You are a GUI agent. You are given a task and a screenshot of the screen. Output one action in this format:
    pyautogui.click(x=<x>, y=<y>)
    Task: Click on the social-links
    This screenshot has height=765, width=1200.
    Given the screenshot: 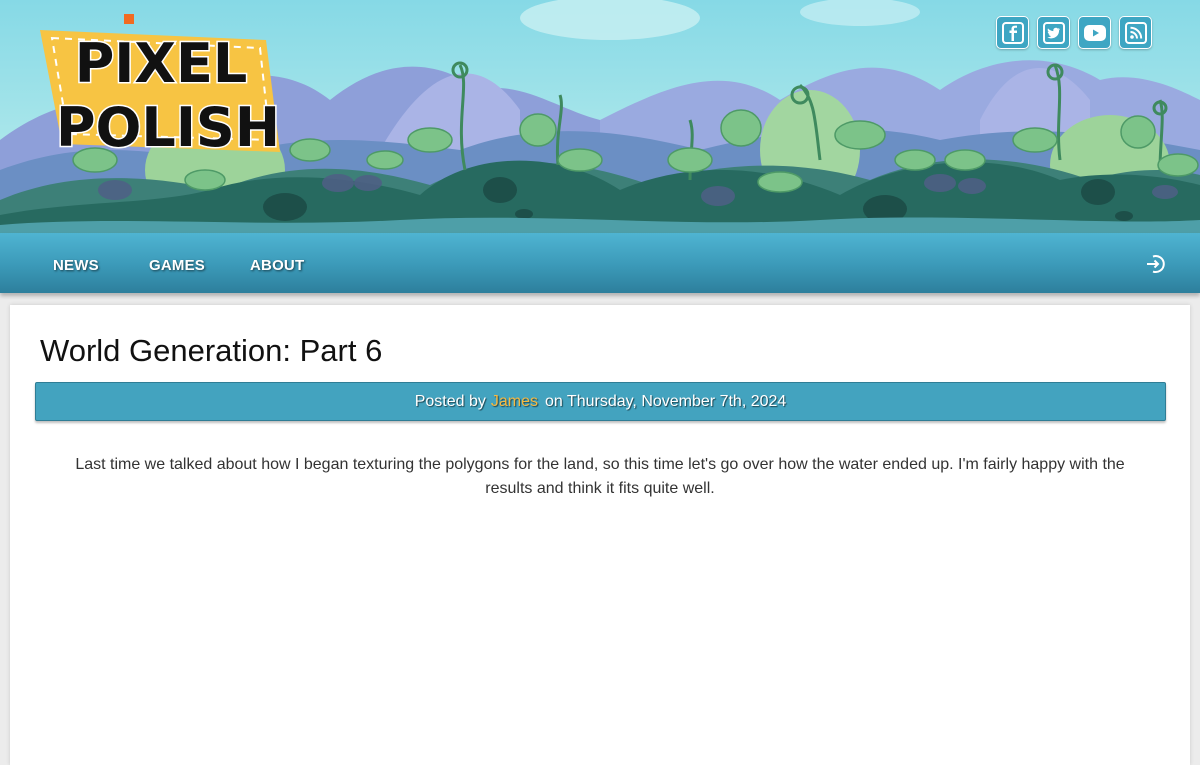 What is the action you would take?
    pyautogui.click(x=1074, y=32)
    